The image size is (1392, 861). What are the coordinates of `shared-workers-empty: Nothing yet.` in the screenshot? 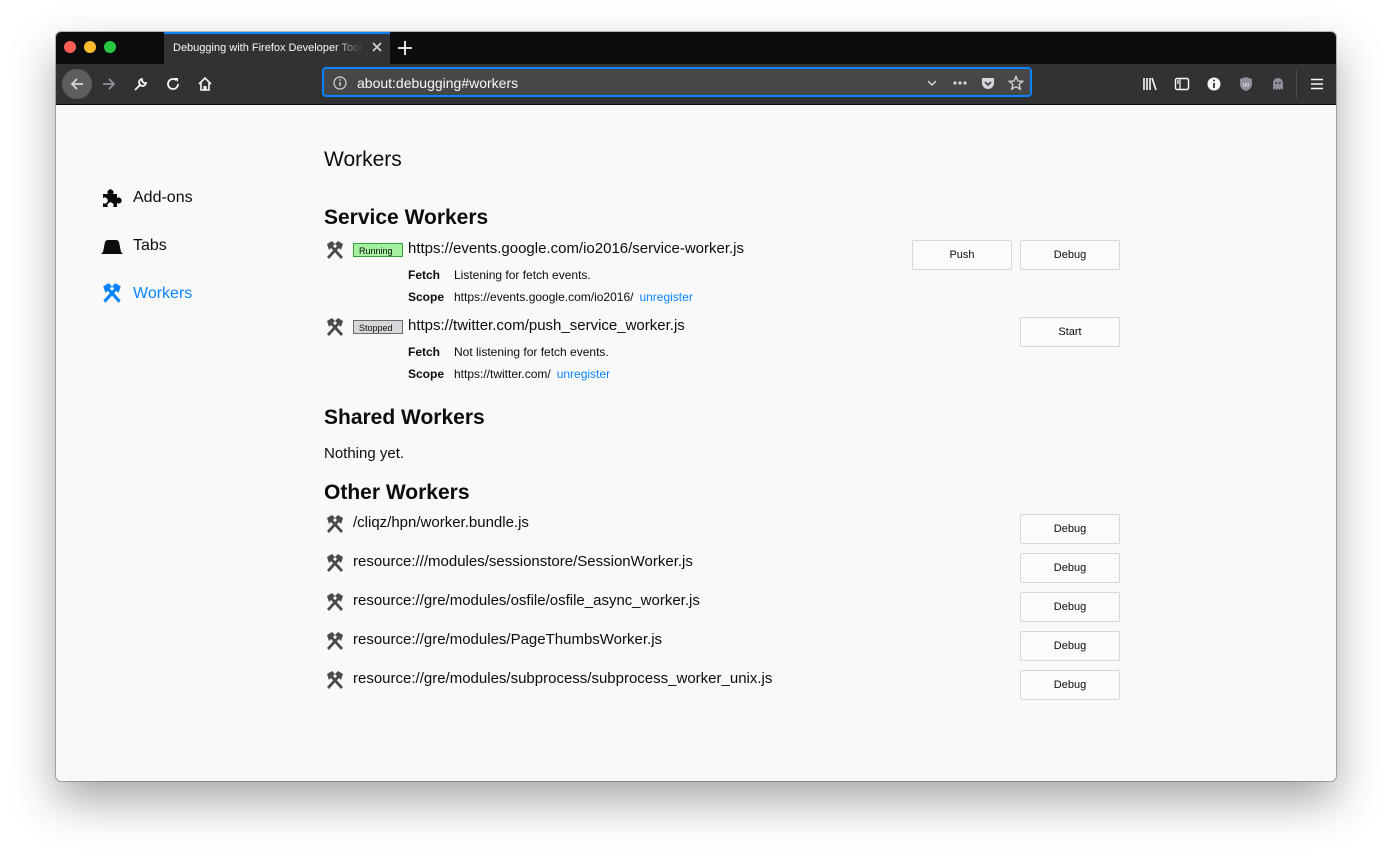 It's located at (364, 453).